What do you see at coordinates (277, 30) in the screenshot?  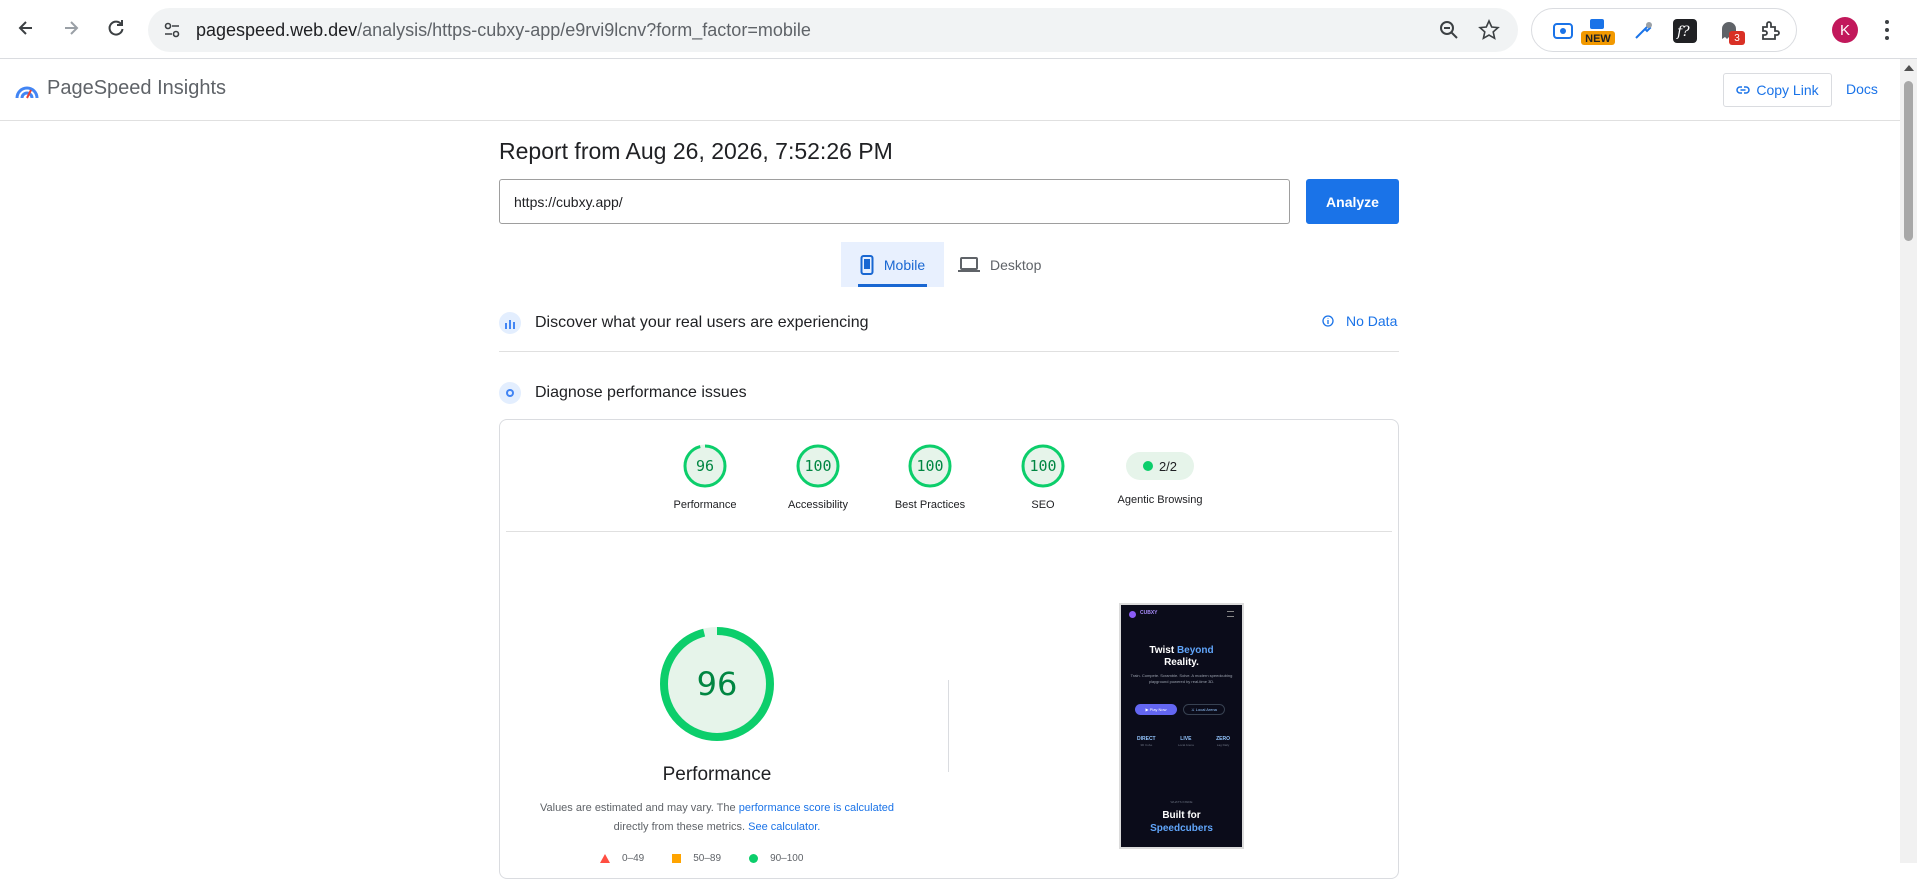 I see `url-host: pagespeed.web.dev` at bounding box center [277, 30].